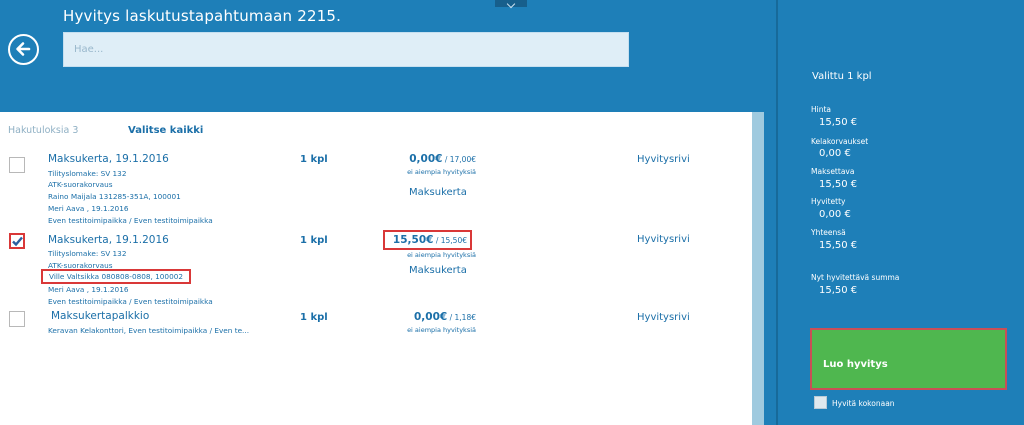  Describe the element at coordinates (855, 277) in the screenshot. I see `credit-now-label: Nyt hyvitettävä summa` at that location.